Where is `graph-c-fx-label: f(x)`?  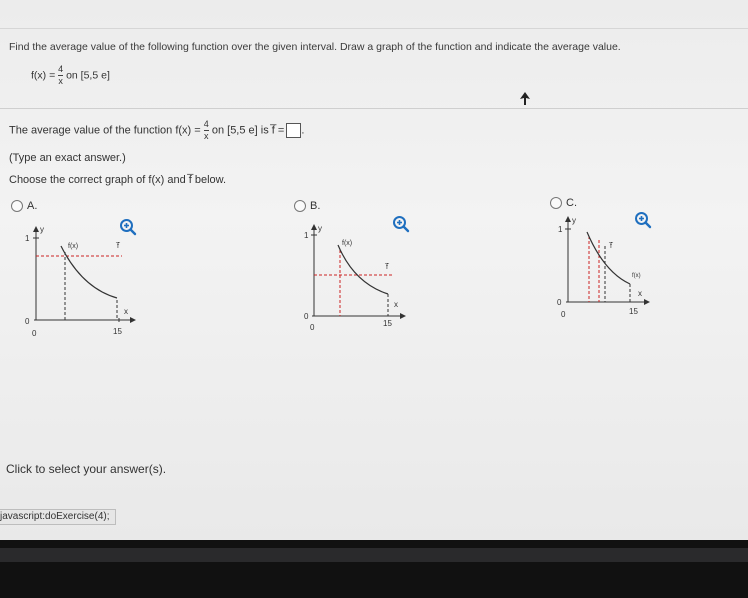 graph-c-fx-label: f(x) is located at coordinates (636, 276).